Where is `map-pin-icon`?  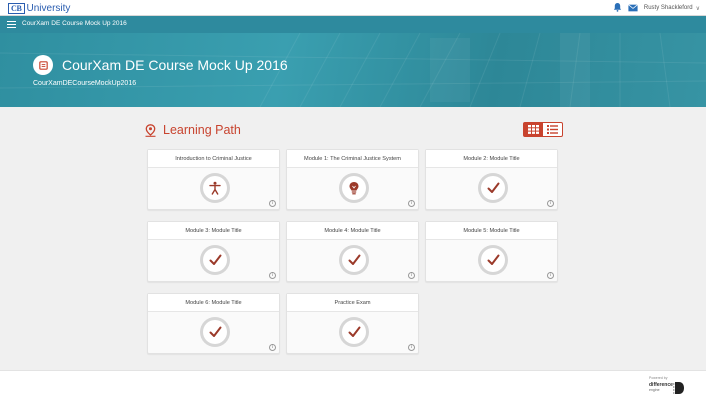 map-pin-icon is located at coordinates (150, 130).